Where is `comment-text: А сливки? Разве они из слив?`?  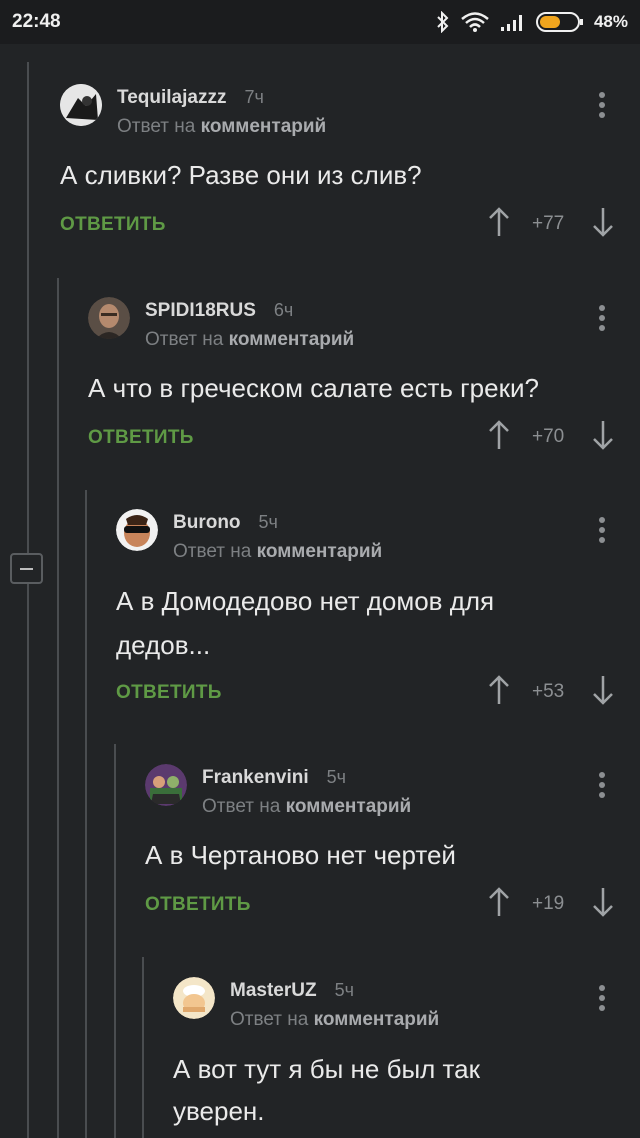 comment-text: А сливки? Разве они из слив? is located at coordinates (241, 175).